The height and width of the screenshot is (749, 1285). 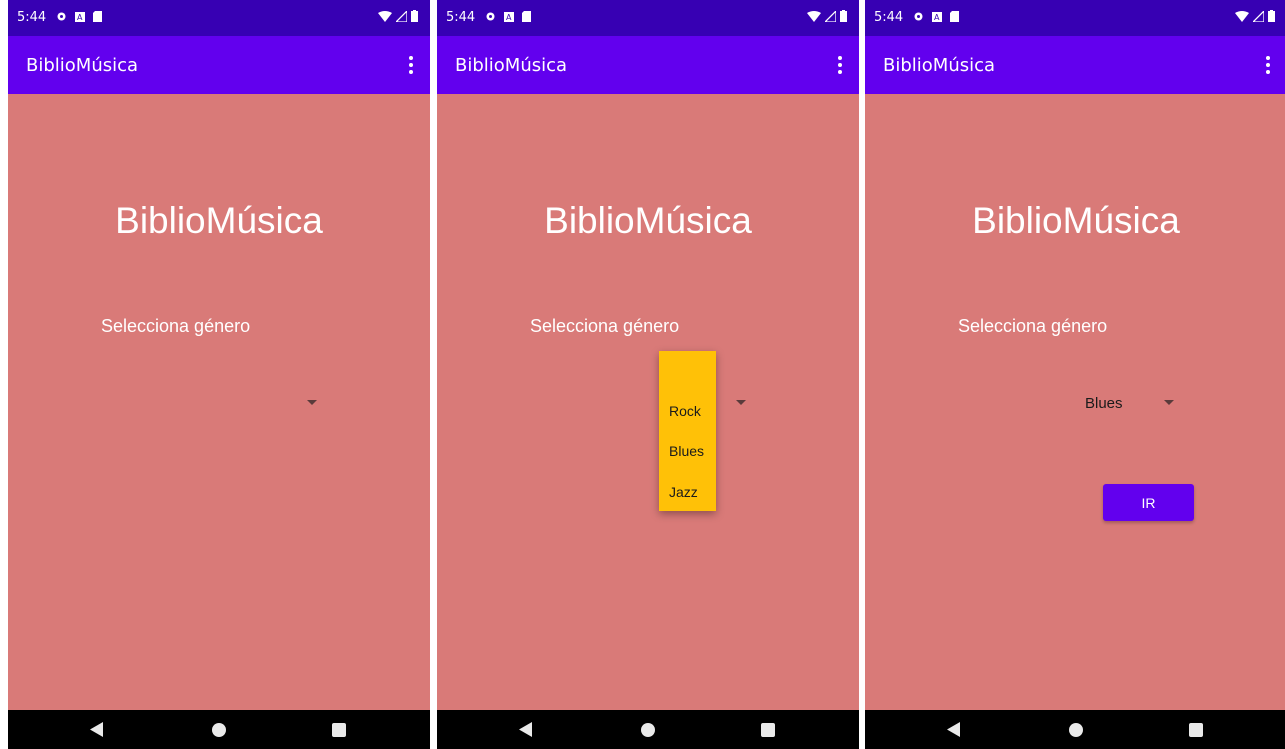 What do you see at coordinates (258, 403) in the screenshot?
I see `genre-spinner` at bounding box center [258, 403].